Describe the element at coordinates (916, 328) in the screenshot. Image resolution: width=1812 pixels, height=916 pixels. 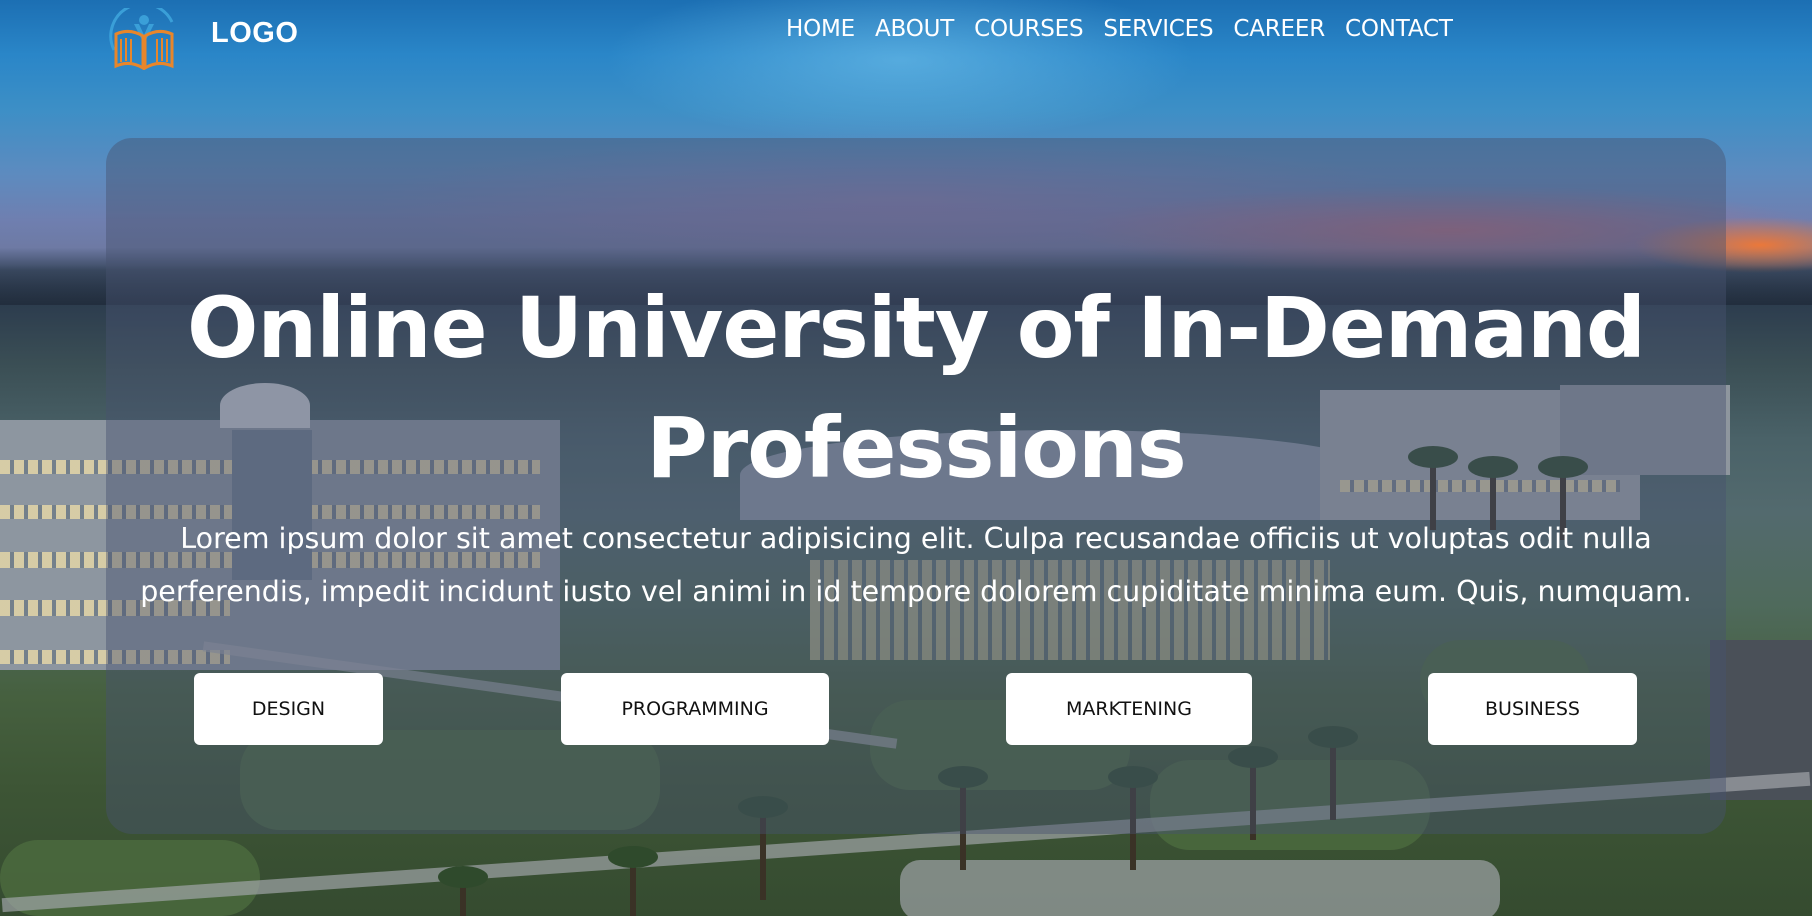
I see `hero-title-line-1: Online University of In-Demand` at that location.